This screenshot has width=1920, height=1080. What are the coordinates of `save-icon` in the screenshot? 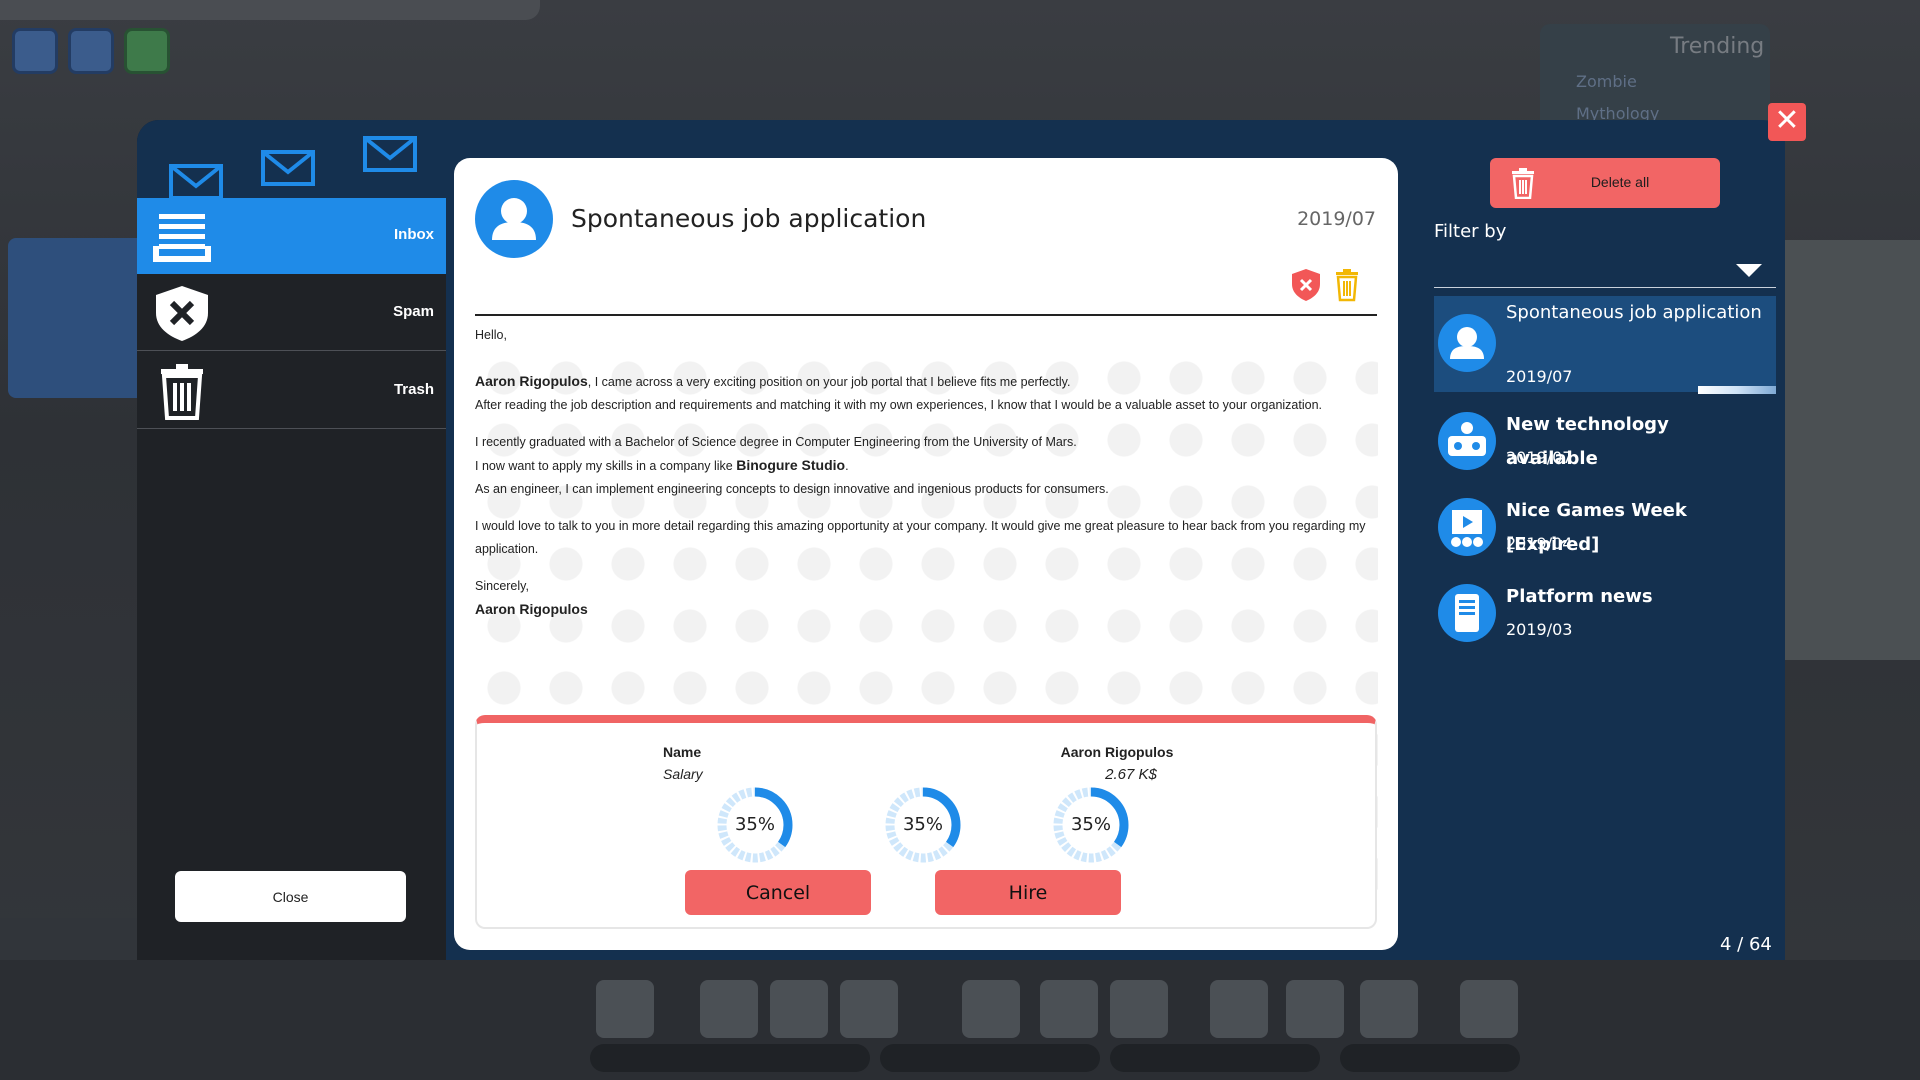 It's located at (35, 51).